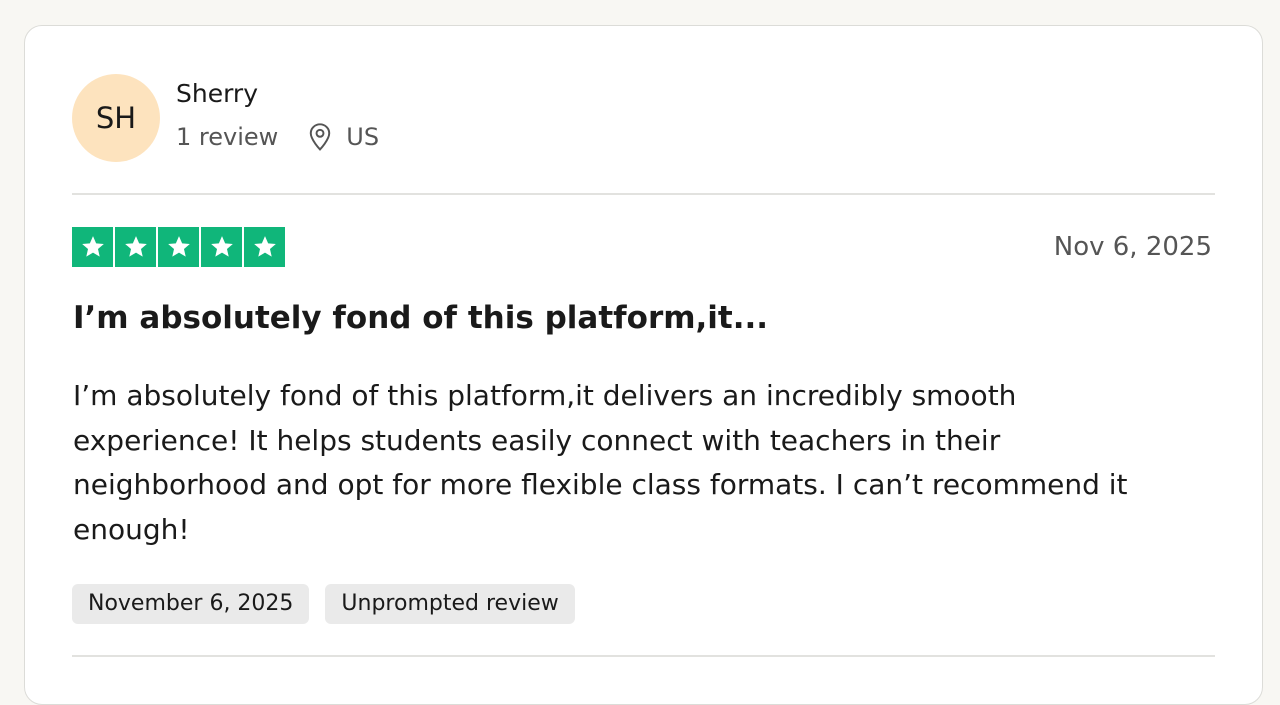 This screenshot has width=1280, height=705. What do you see at coordinates (363, 137) in the screenshot?
I see `reviewer-country: US` at bounding box center [363, 137].